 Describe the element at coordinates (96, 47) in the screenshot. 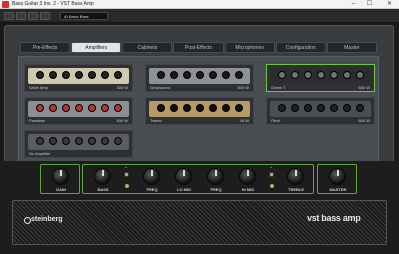

I see `tab-amplifiers: Amplifiers` at that location.